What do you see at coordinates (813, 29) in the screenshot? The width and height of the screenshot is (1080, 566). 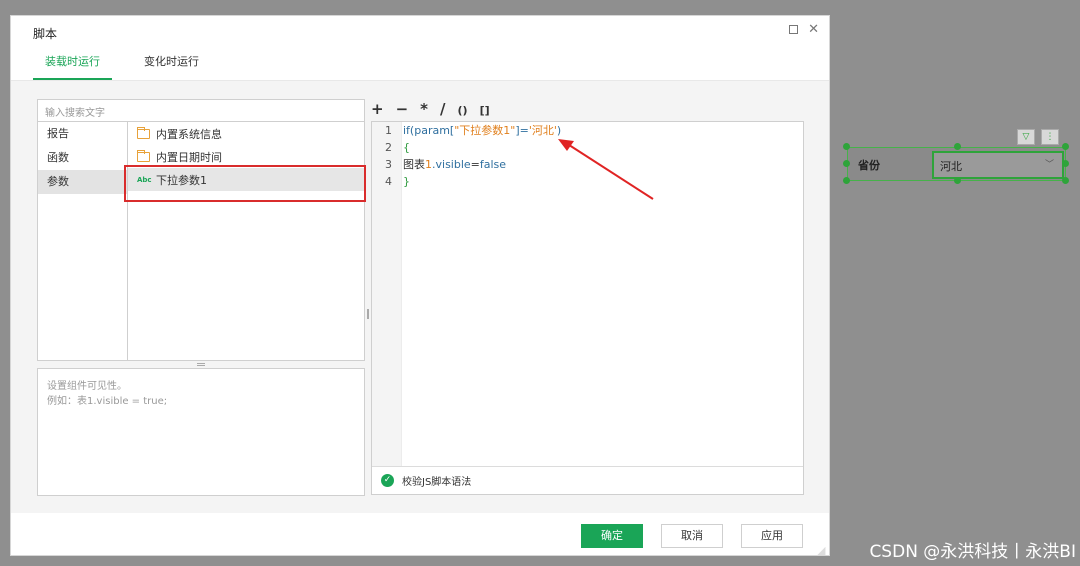 I see `close-icon: ✕` at bounding box center [813, 29].